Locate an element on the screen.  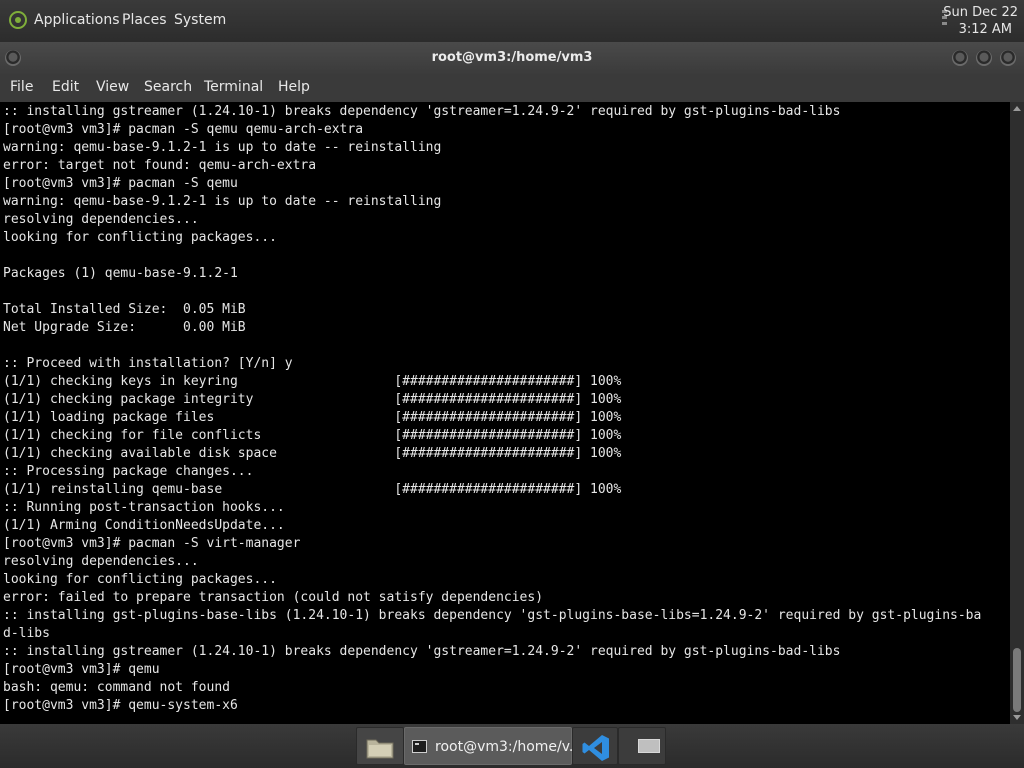
terminal-line: bash: qemu: command not found is located at coordinates (116, 687).